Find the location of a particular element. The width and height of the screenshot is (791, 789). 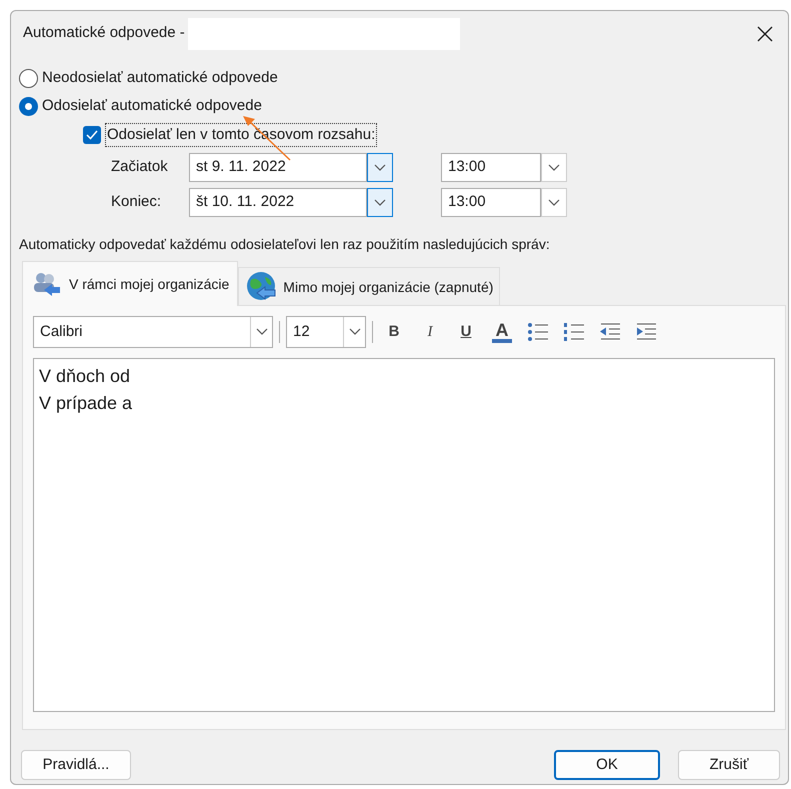

people-icon is located at coordinates (46, 284).